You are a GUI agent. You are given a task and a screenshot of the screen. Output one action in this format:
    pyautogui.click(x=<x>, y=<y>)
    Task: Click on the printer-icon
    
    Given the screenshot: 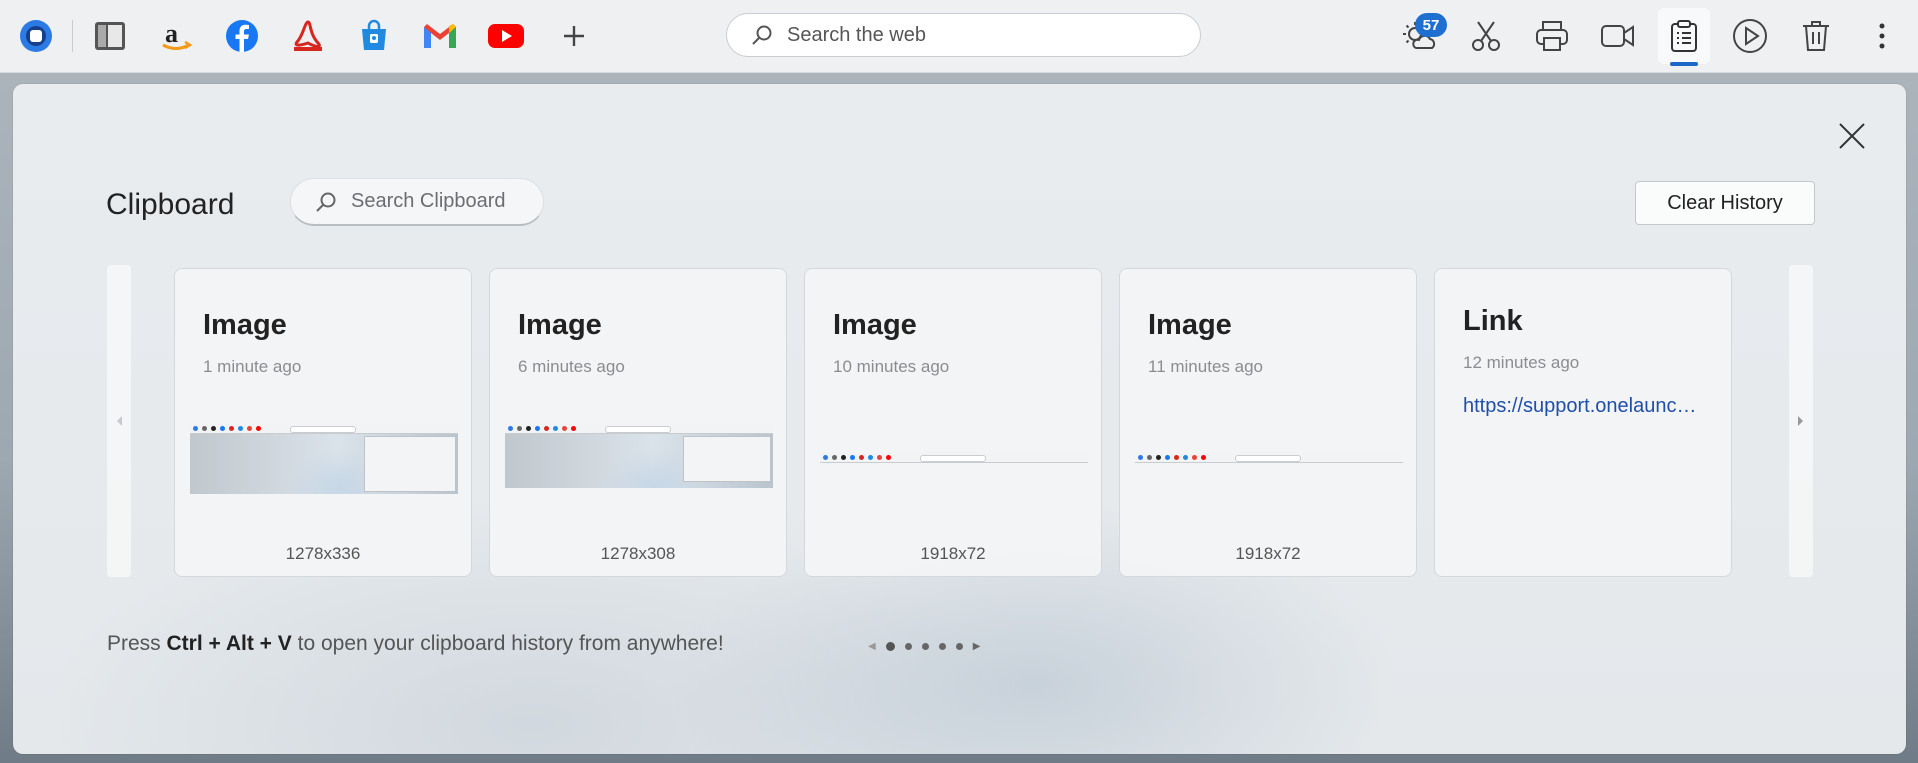 What is the action you would take?
    pyautogui.click(x=1552, y=36)
    